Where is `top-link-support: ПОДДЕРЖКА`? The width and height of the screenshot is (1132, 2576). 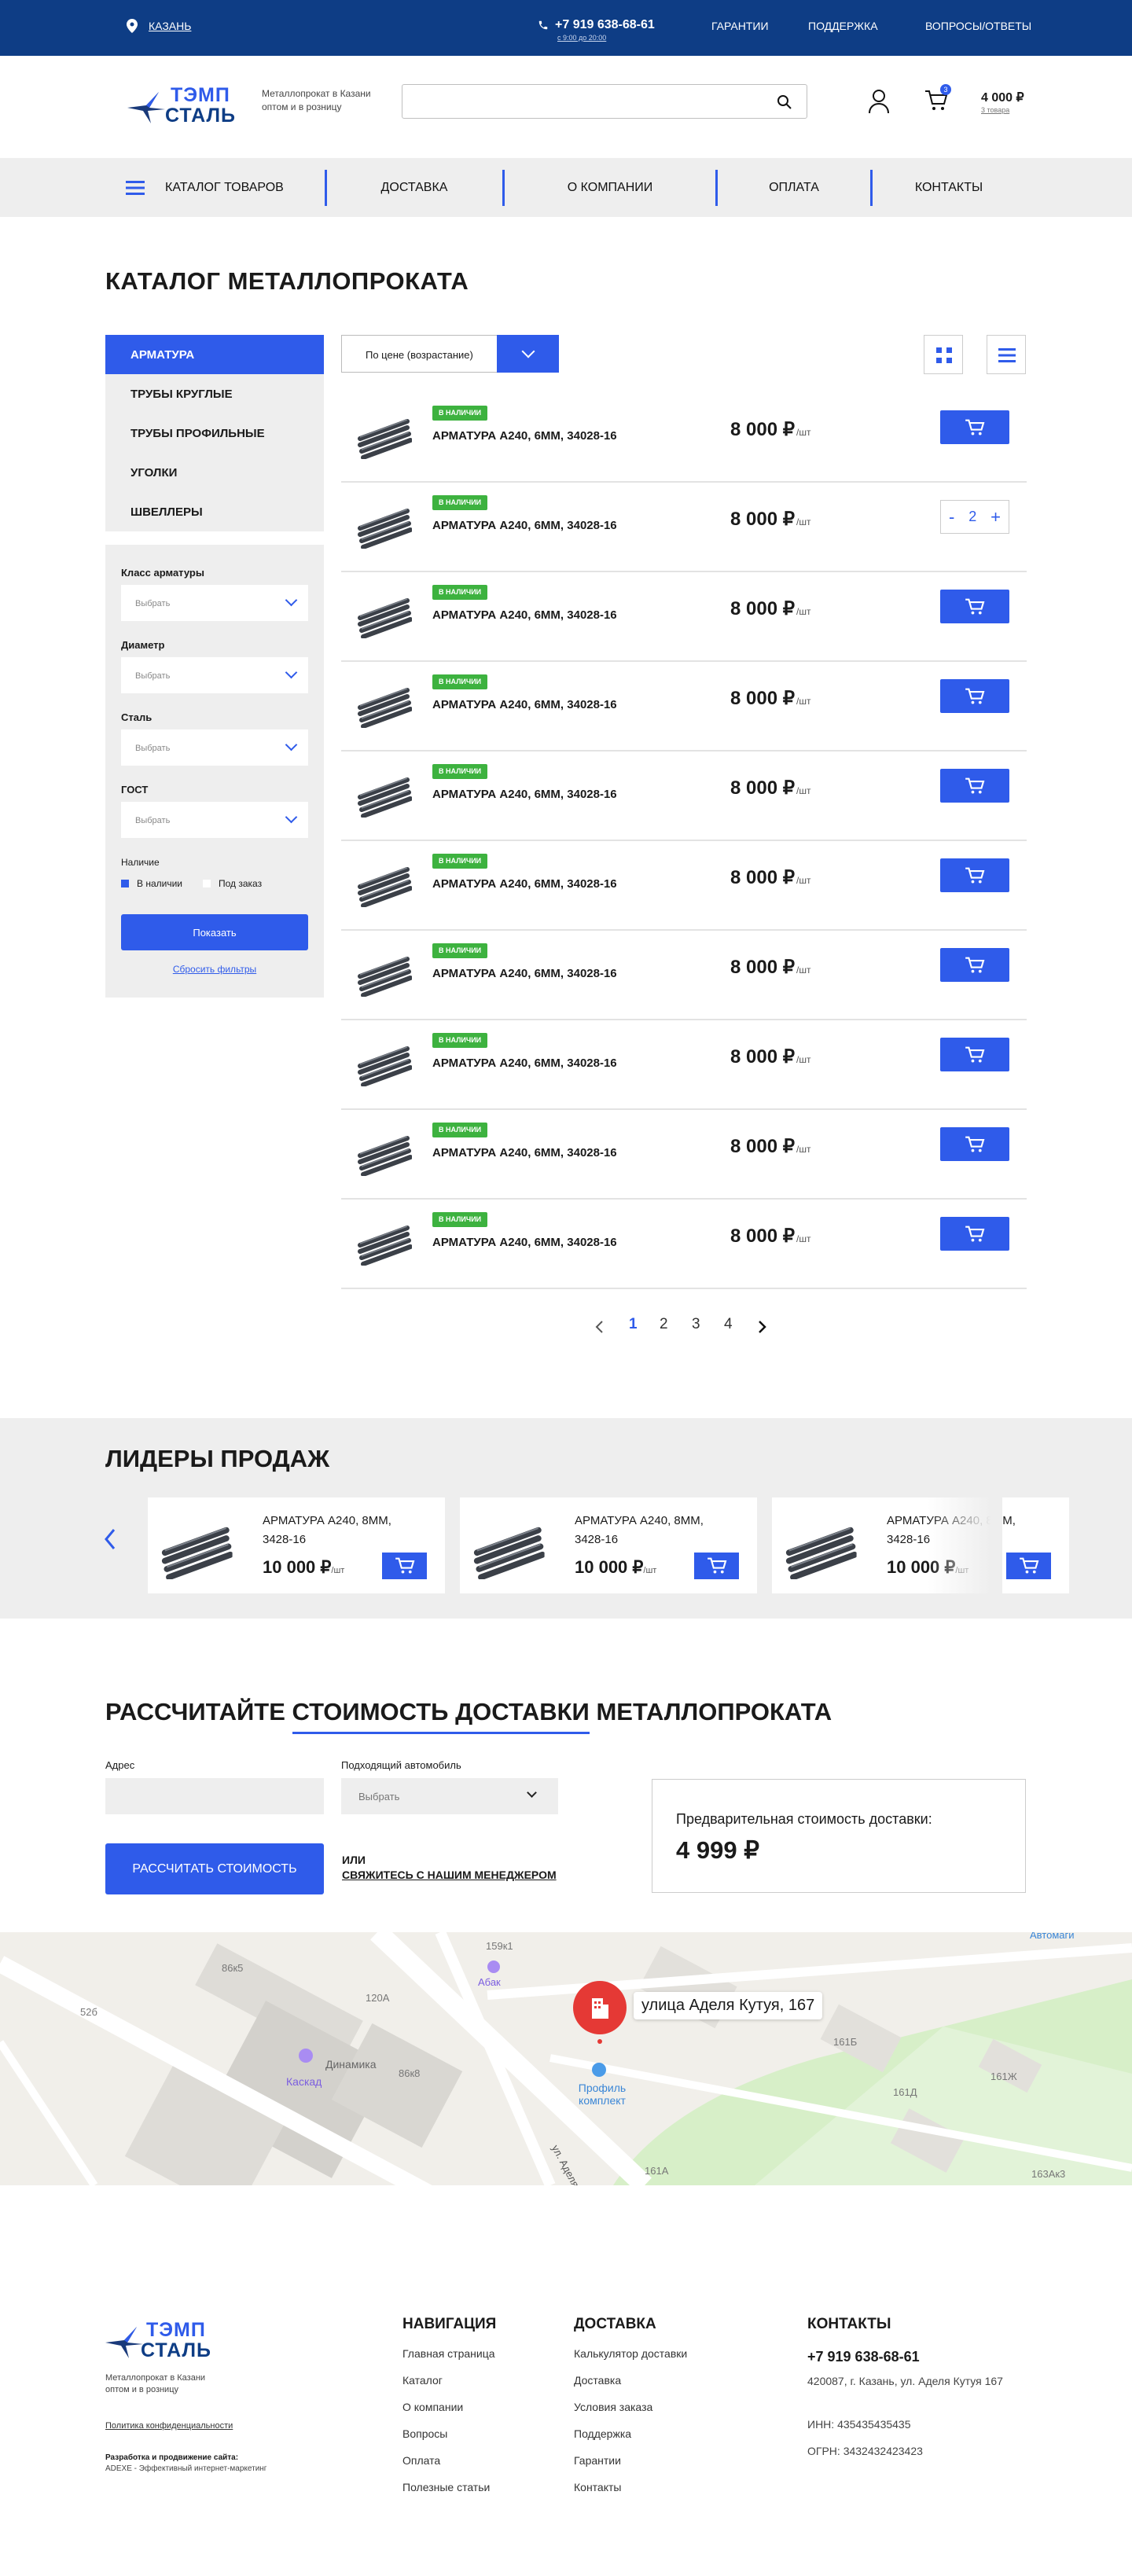 top-link-support: ПОДДЕРЖКА is located at coordinates (843, 26).